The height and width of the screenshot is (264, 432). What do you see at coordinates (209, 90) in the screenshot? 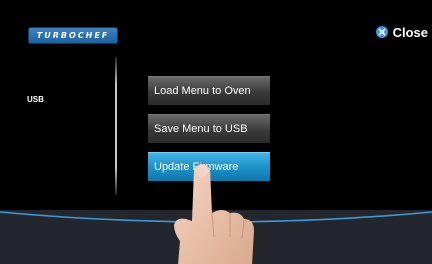
I see `load-menu-to-oven-button: Load Menu to Oven` at bounding box center [209, 90].